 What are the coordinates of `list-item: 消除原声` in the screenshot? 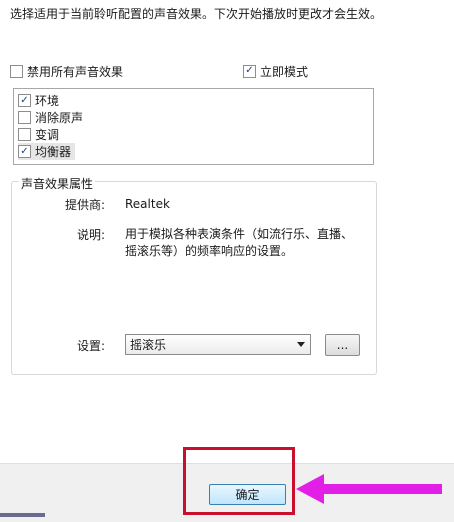 It's located at (52, 117).